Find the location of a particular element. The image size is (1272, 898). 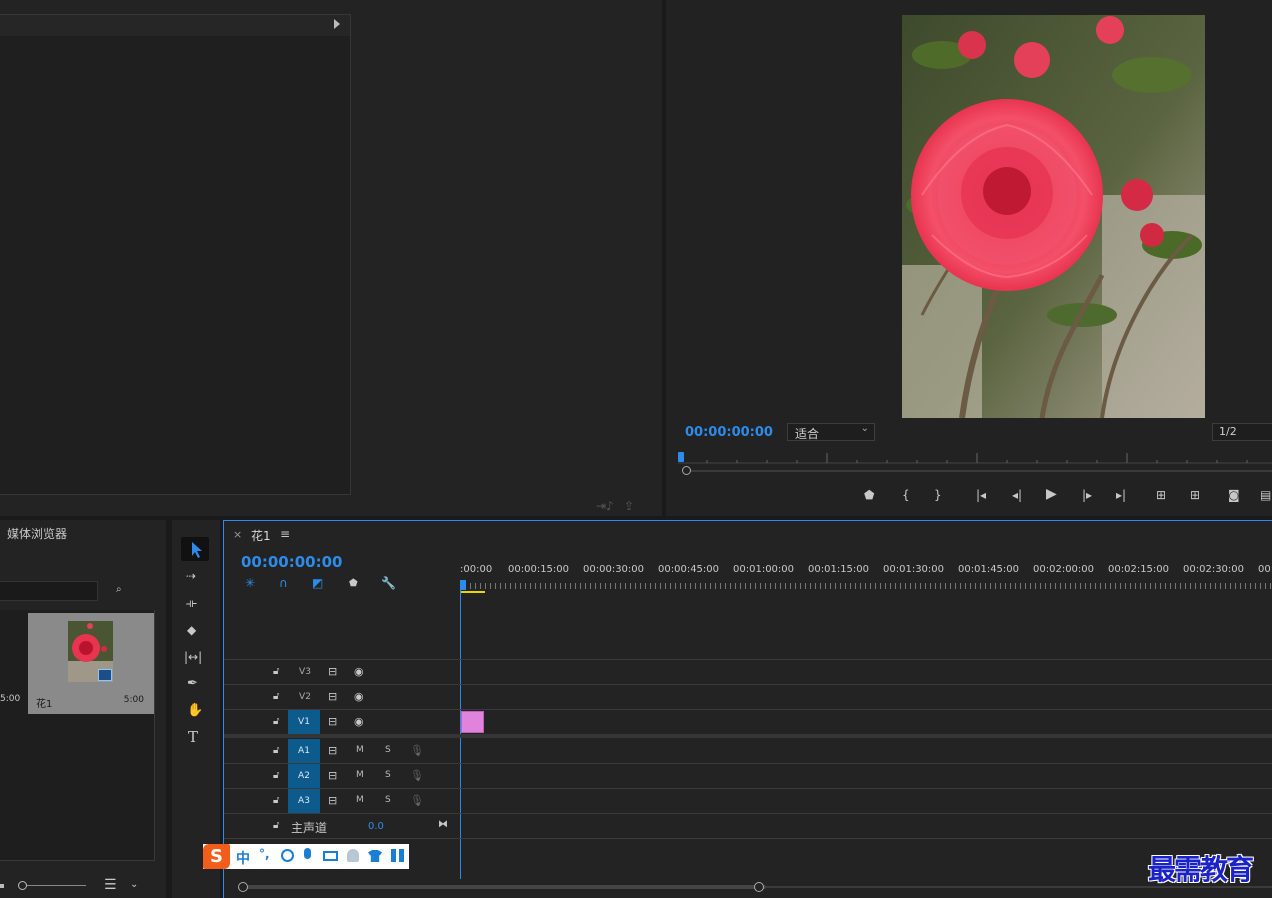

sequence-tab: 花1 is located at coordinates (261, 535).